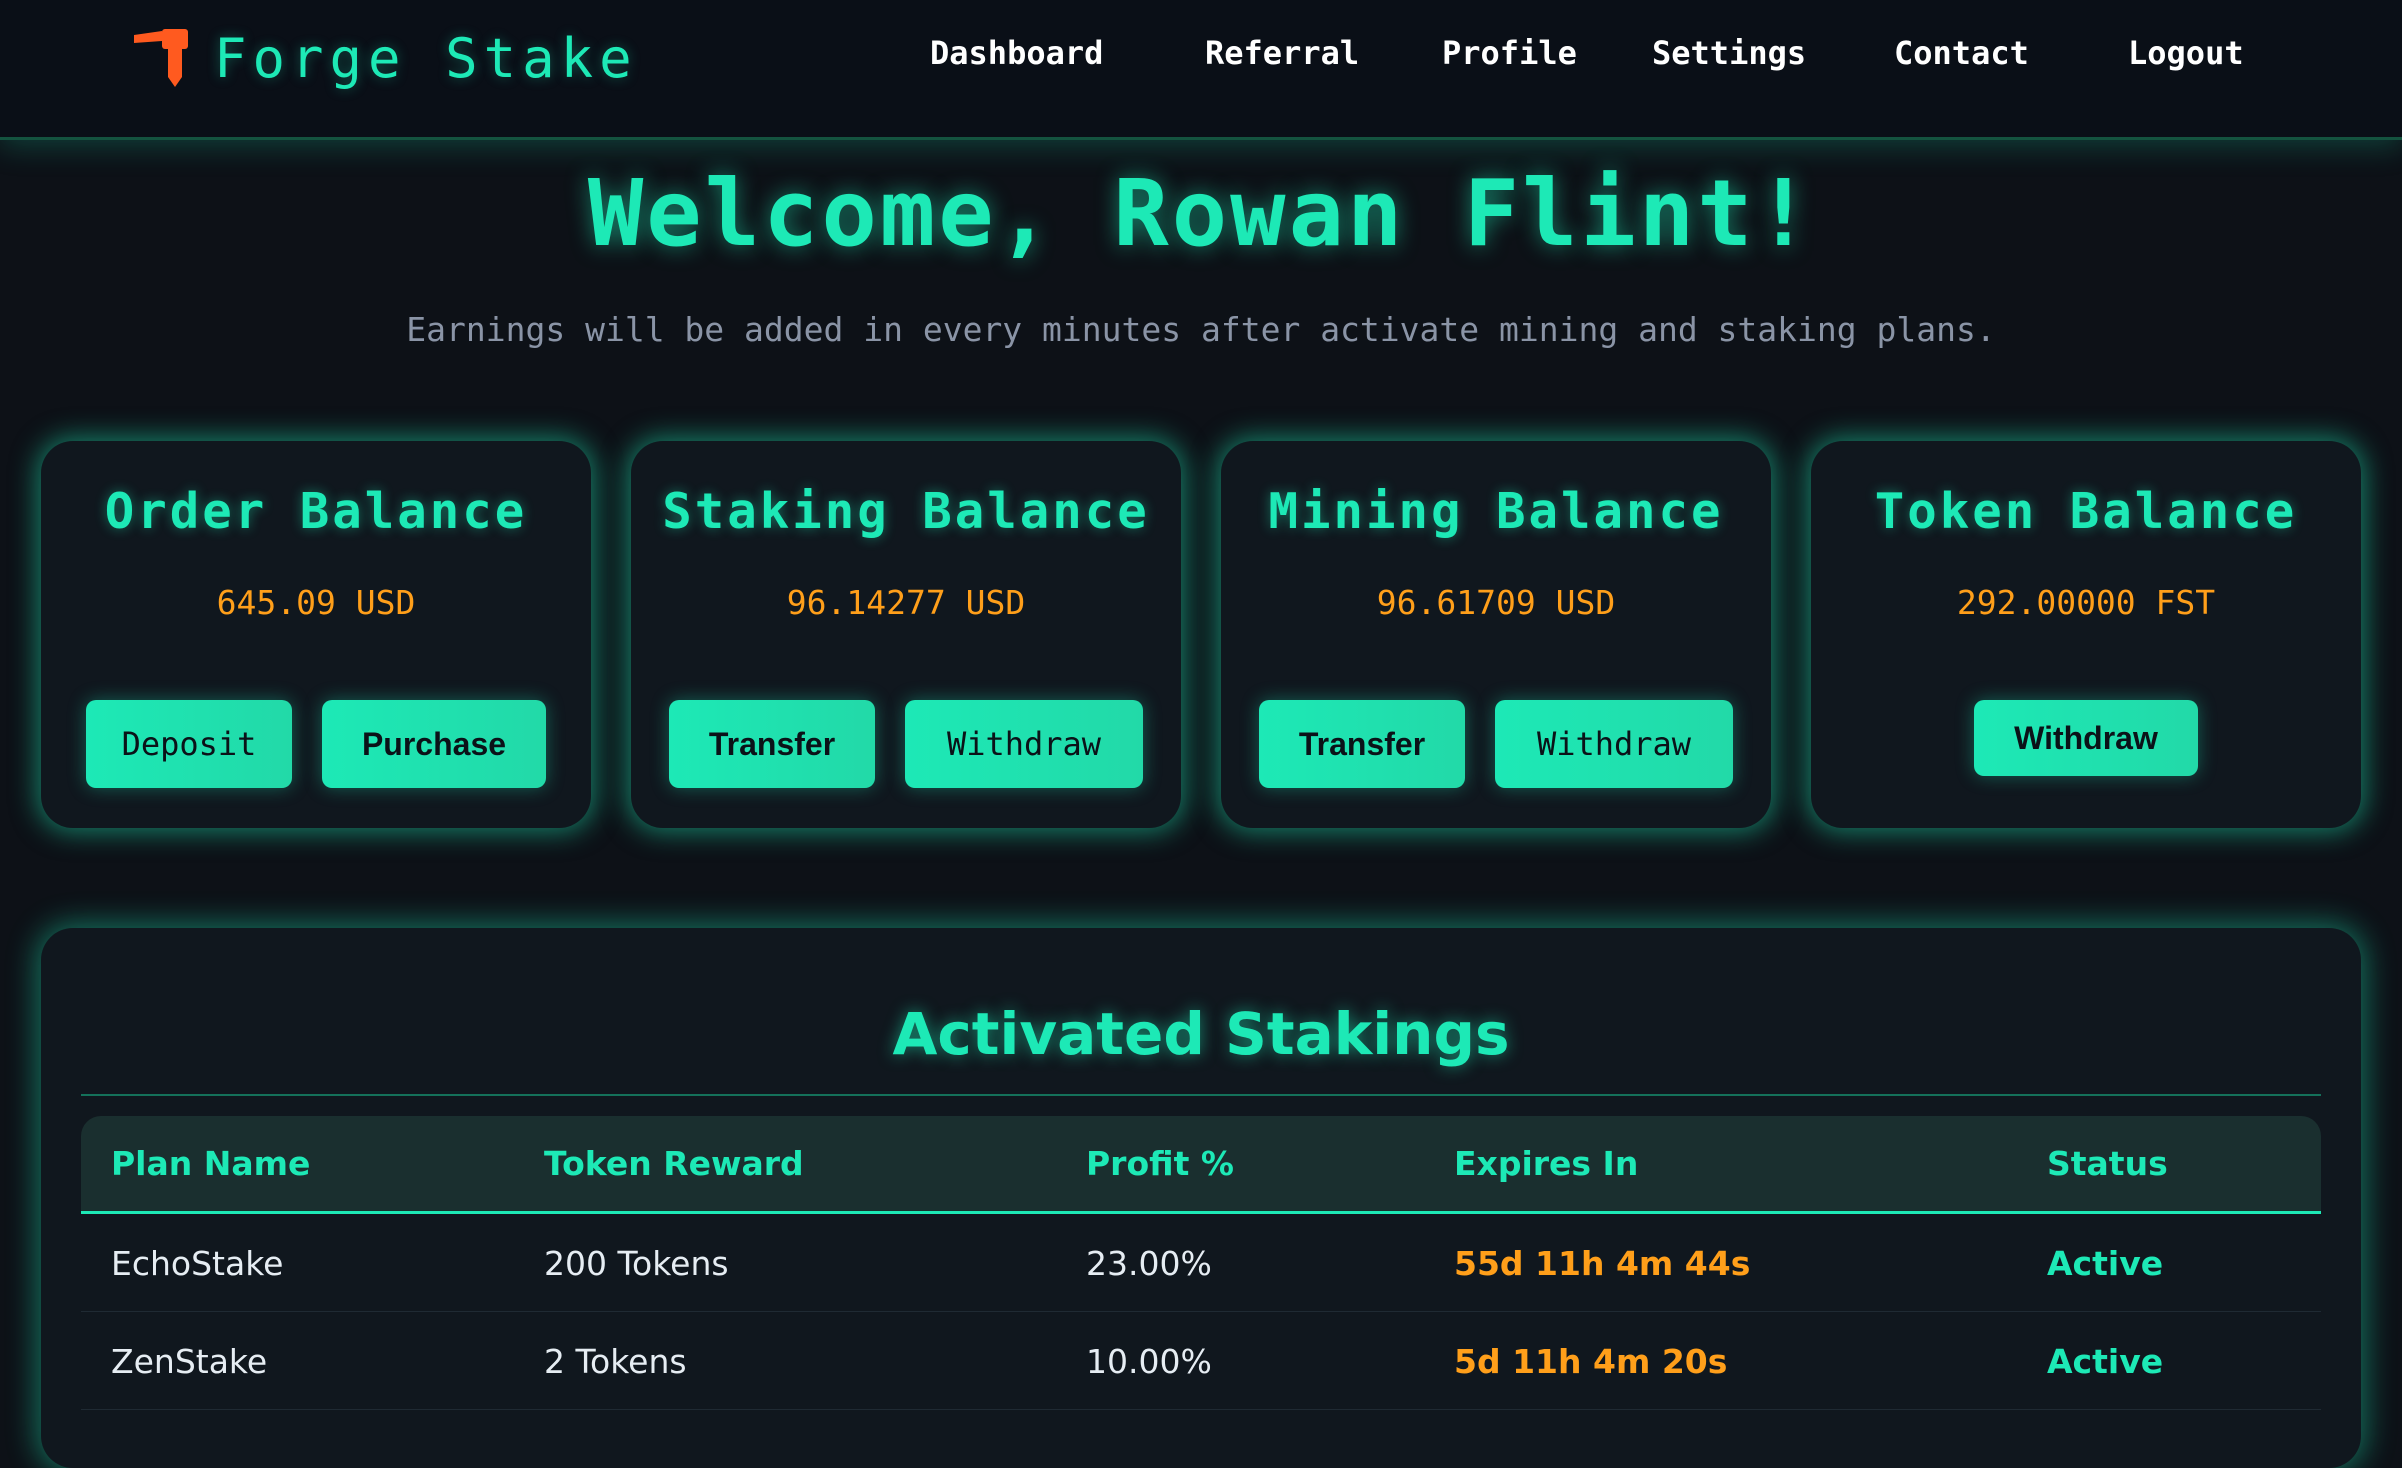 The height and width of the screenshot is (1468, 2402). What do you see at coordinates (316, 511) in the screenshot?
I see `card-title: Order Balance` at bounding box center [316, 511].